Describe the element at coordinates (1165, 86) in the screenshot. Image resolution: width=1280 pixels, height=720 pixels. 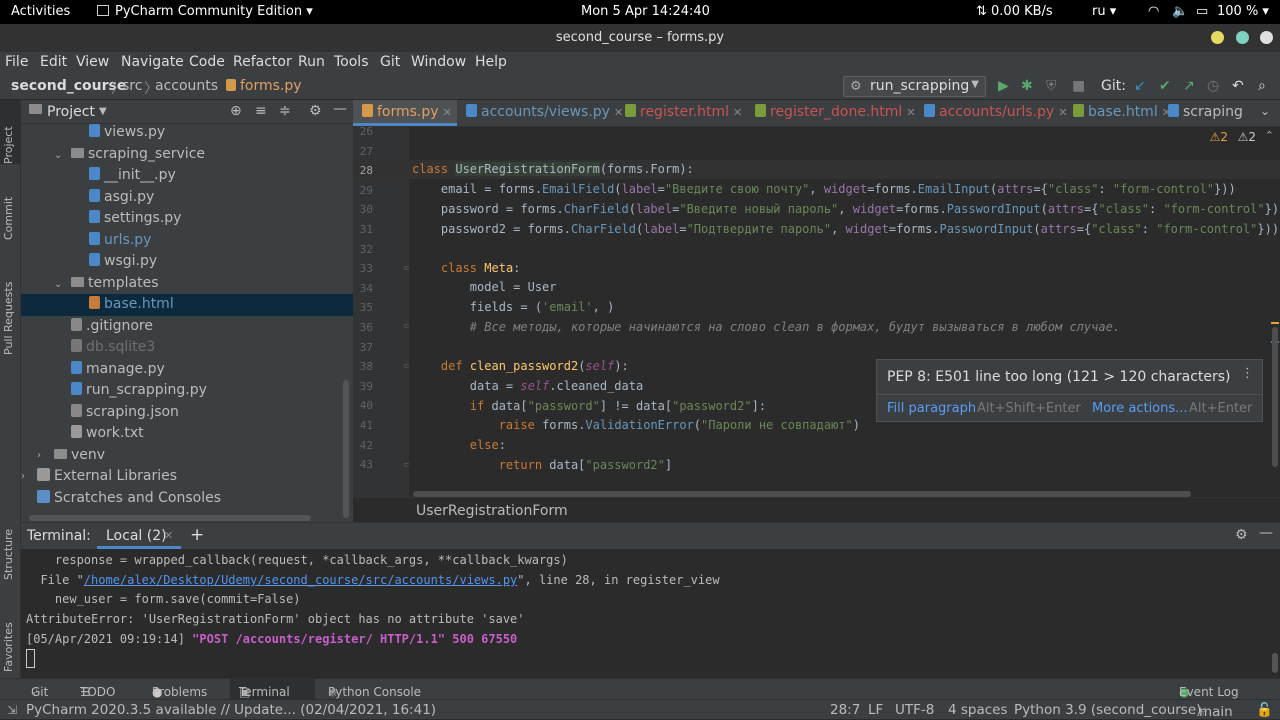
I see `git-commit-icon: ✔` at that location.